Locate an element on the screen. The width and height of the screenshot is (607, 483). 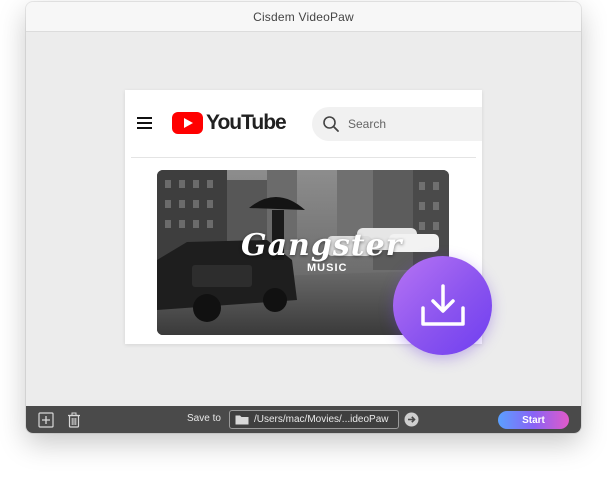
youtube-header: YouTube is located at coordinates (303, 122).